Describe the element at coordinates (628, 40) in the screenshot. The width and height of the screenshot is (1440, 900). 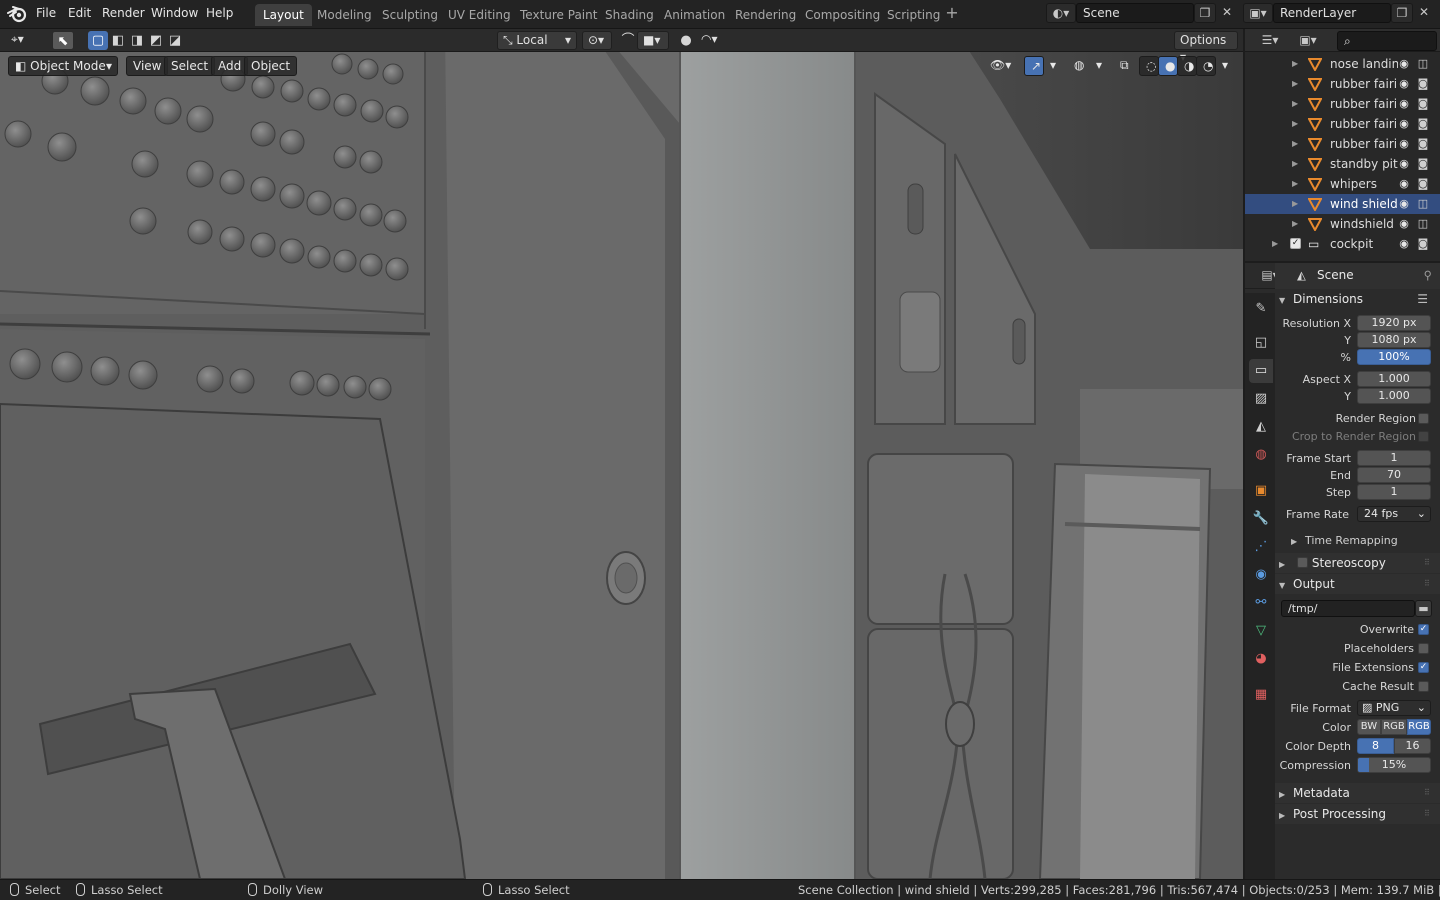
I see `snap-toggle-icon: ⌒` at that location.